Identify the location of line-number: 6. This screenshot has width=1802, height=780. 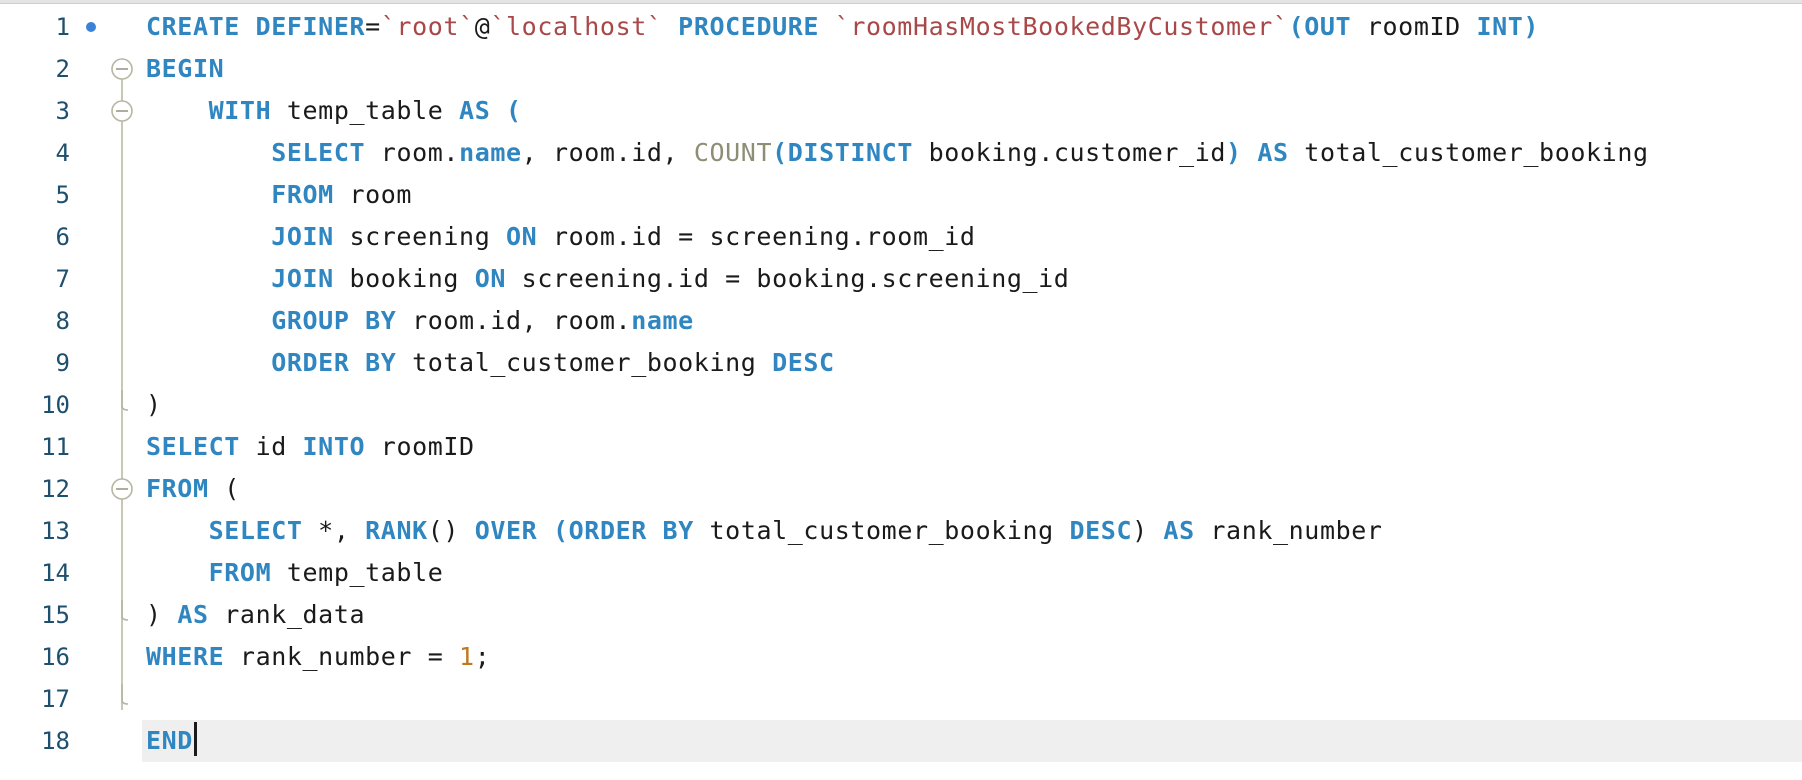
(62, 237).